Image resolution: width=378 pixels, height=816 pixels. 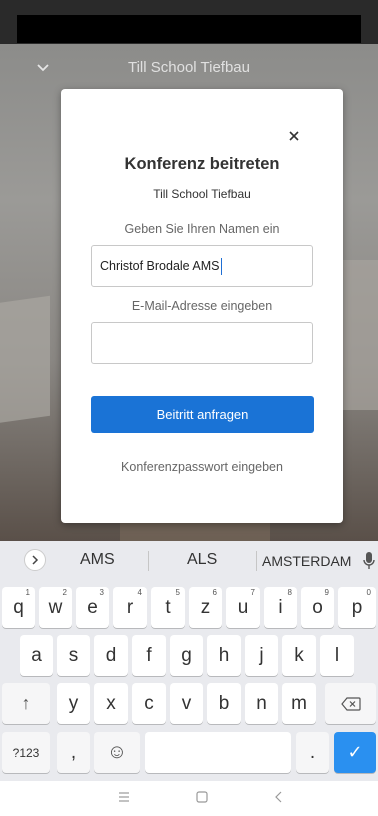 What do you see at coordinates (186, 655) in the screenshot?
I see `key-g: g` at bounding box center [186, 655].